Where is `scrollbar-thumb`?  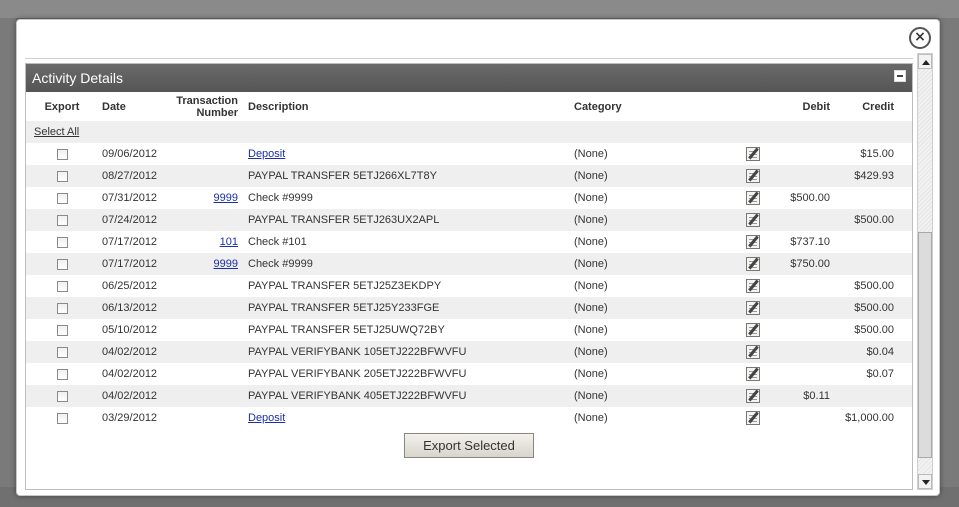 scrollbar-thumb is located at coordinates (925, 345).